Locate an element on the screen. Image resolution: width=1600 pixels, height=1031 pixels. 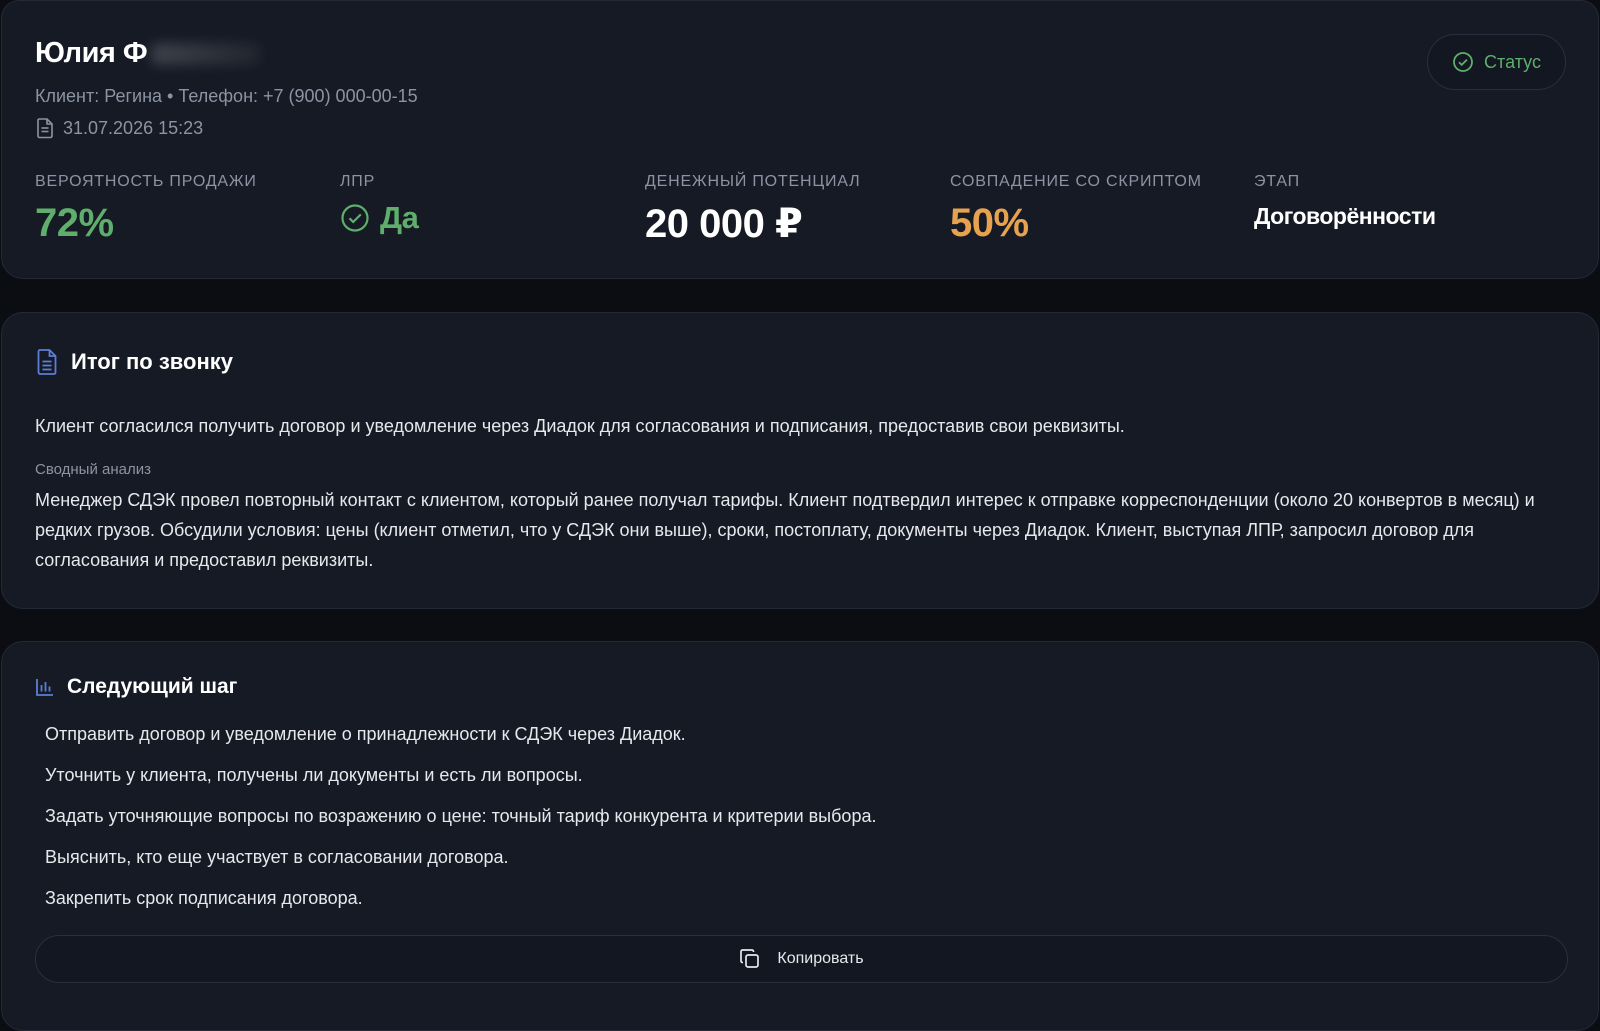
status-button-label: Статус is located at coordinates (1512, 61).